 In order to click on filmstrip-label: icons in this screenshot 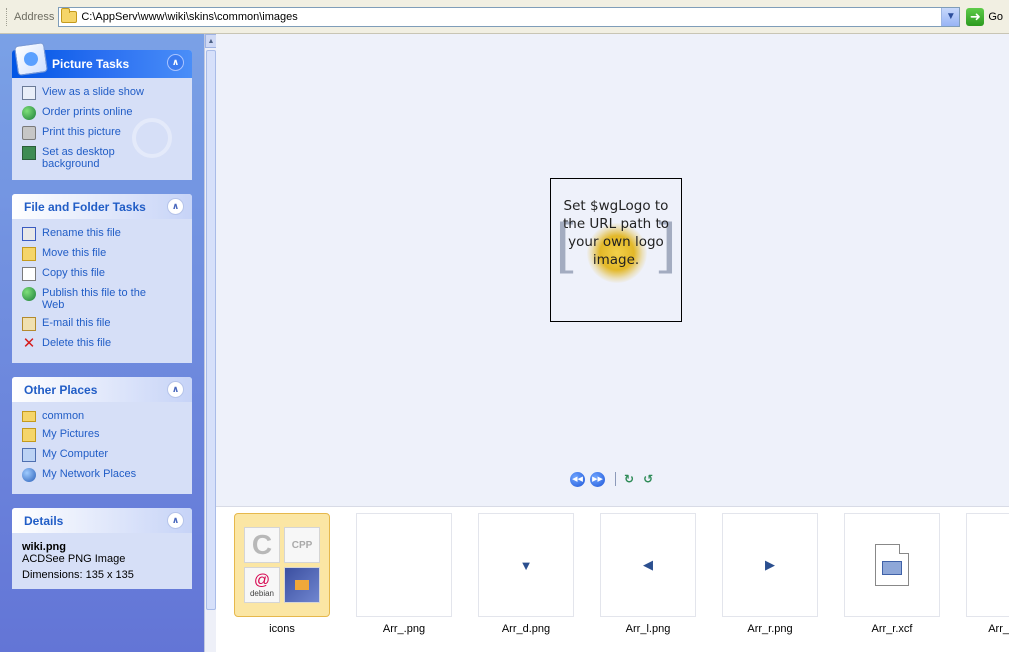, I will do `click(282, 629)`.